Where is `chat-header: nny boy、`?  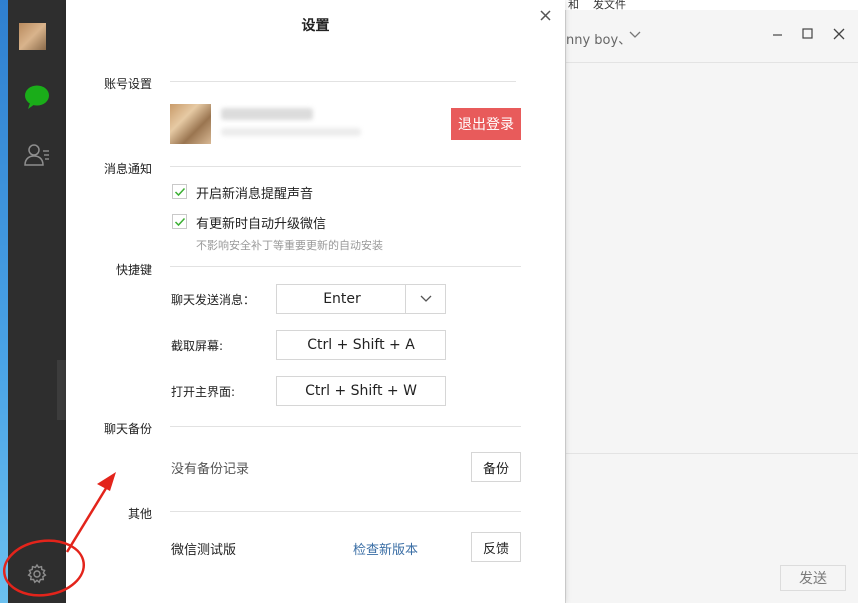
chat-header: nny boy、 is located at coordinates (712, 36).